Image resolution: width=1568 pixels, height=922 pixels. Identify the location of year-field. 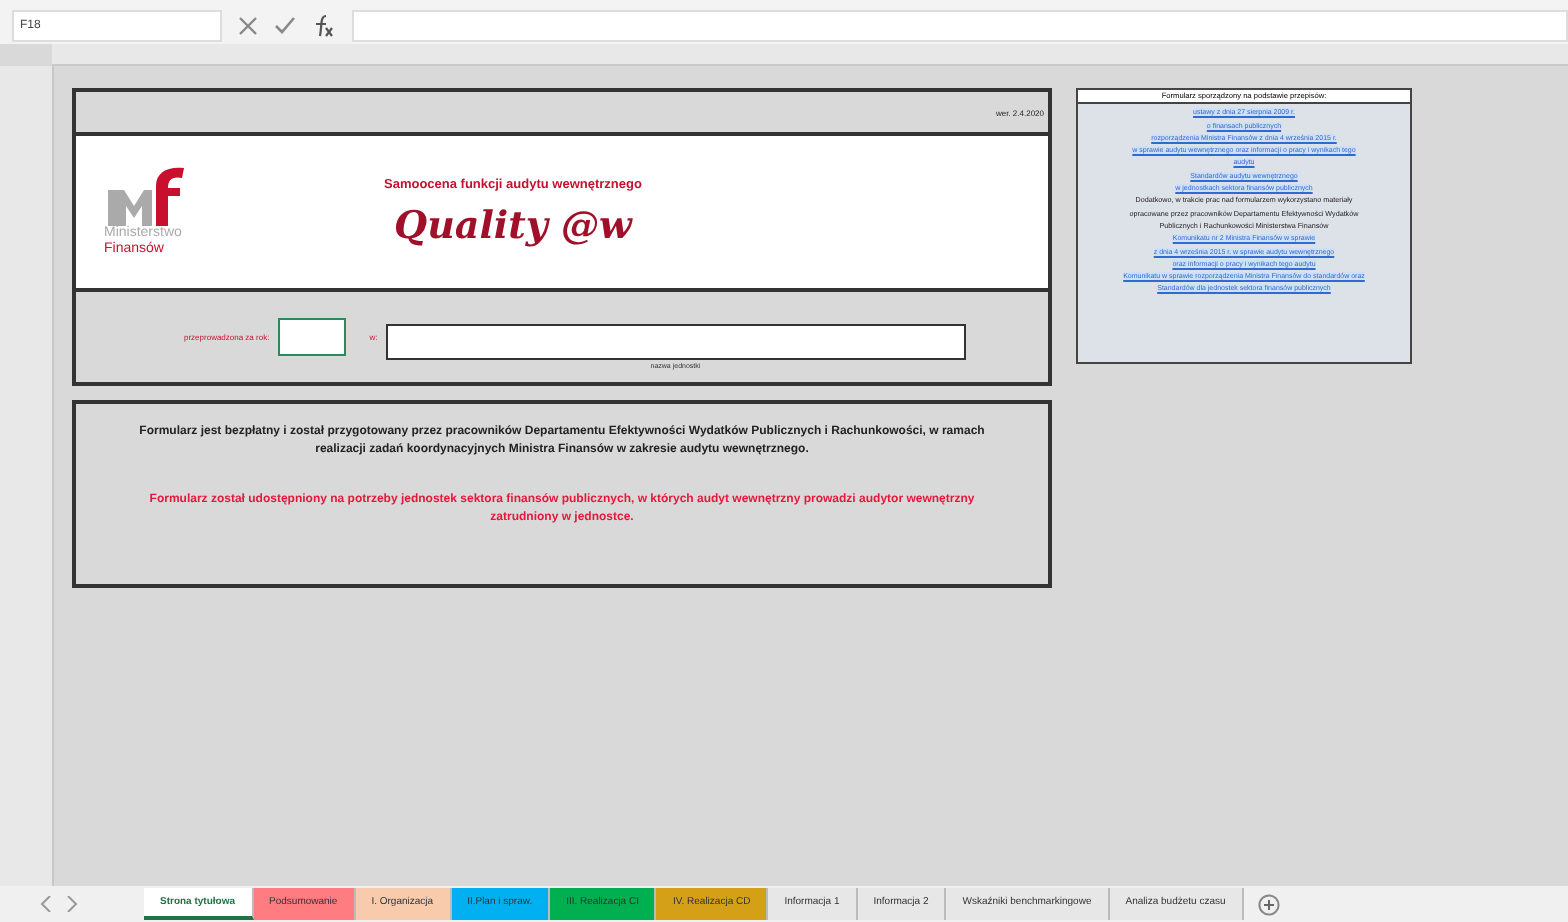
(311, 337).